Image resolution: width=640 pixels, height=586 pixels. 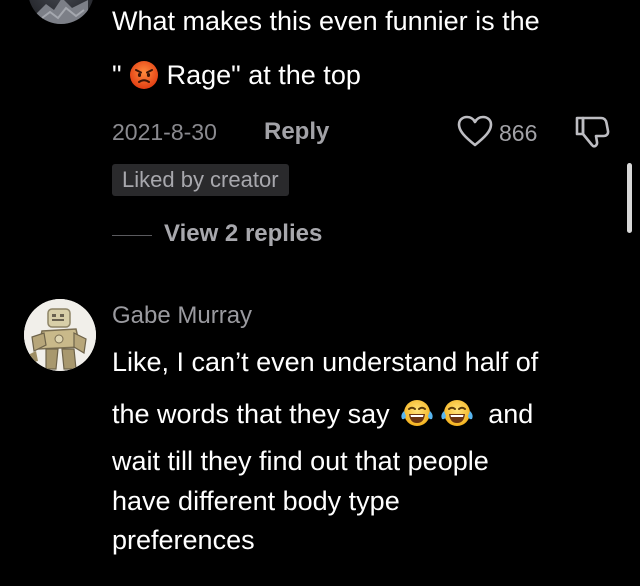 What do you see at coordinates (132, 235) in the screenshot?
I see `replies-divider` at bounding box center [132, 235].